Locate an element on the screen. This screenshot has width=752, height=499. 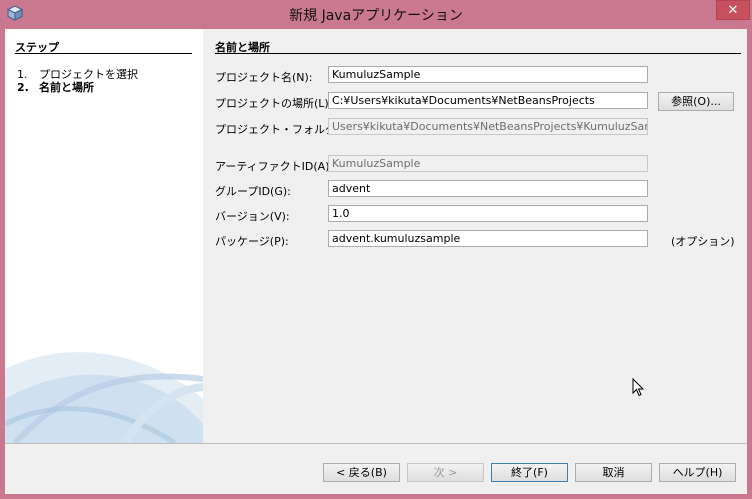
artifact-id-label: アーティファクトID(A): is located at coordinates (274, 166).